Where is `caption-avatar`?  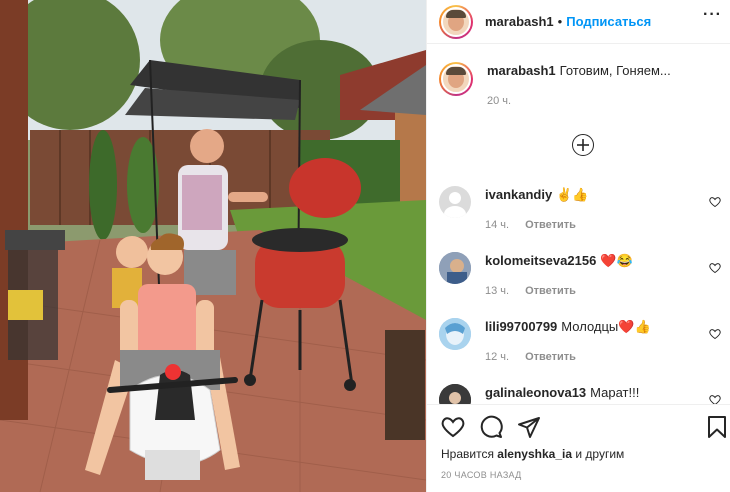
caption-avatar is located at coordinates (456, 79).